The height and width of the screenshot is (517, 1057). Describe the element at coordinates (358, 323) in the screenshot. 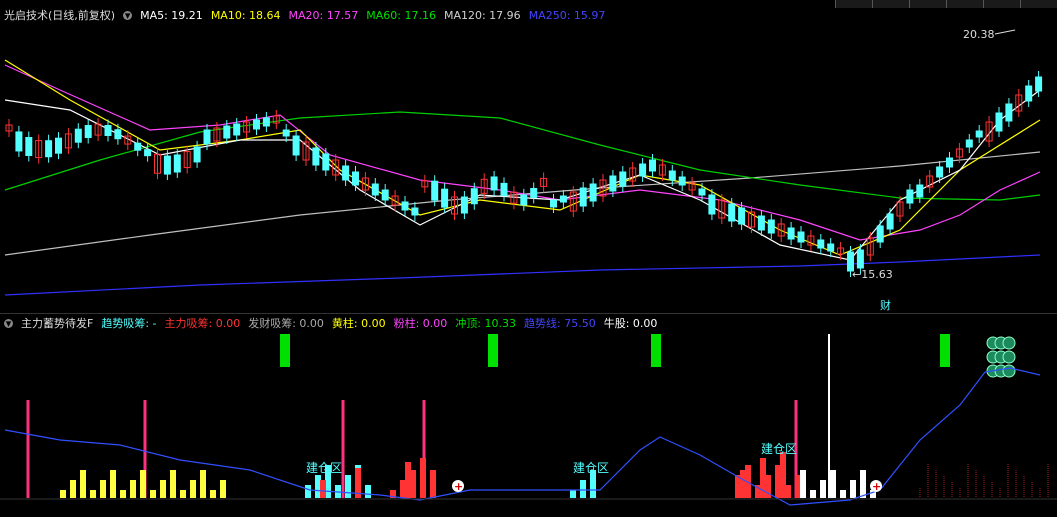

I see `yellow-label: 黄柱: 0.00` at that location.